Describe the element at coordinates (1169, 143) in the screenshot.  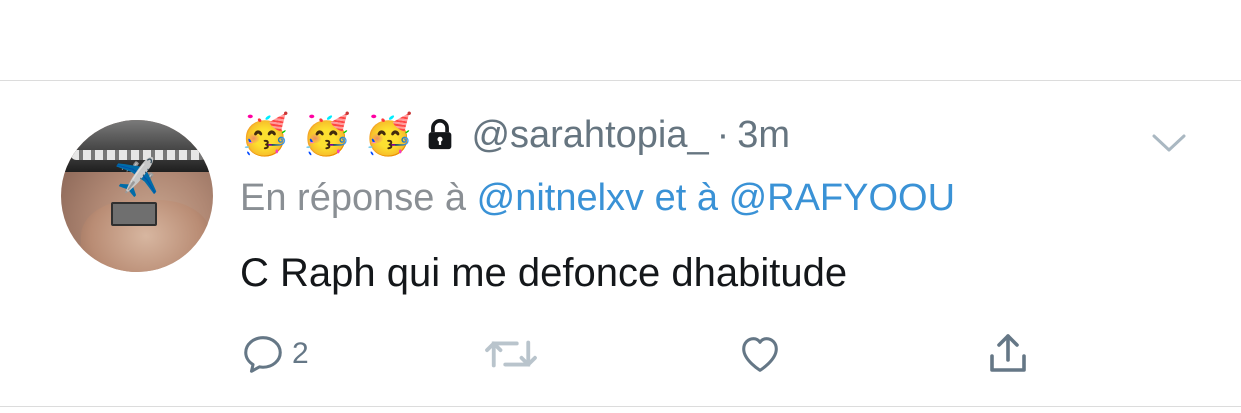
I see `chevron-down-icon` at that location.